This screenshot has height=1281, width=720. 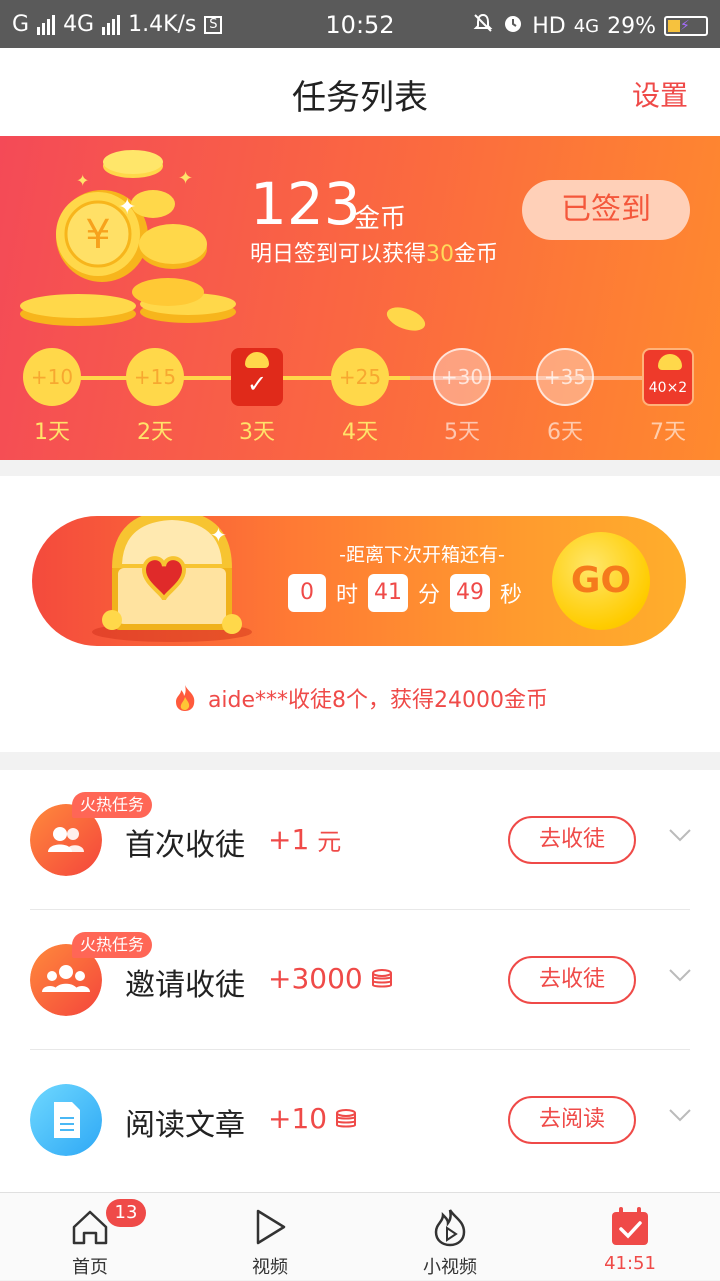 I want to click on nav-video-label: 视频, so click(x=270, y=1267).